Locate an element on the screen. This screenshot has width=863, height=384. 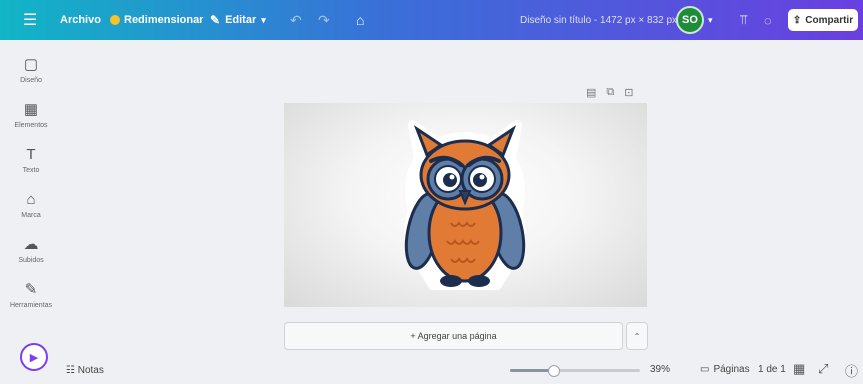
sidebar-item-design: ▢ Diseño is located at coordinates (31, 70).